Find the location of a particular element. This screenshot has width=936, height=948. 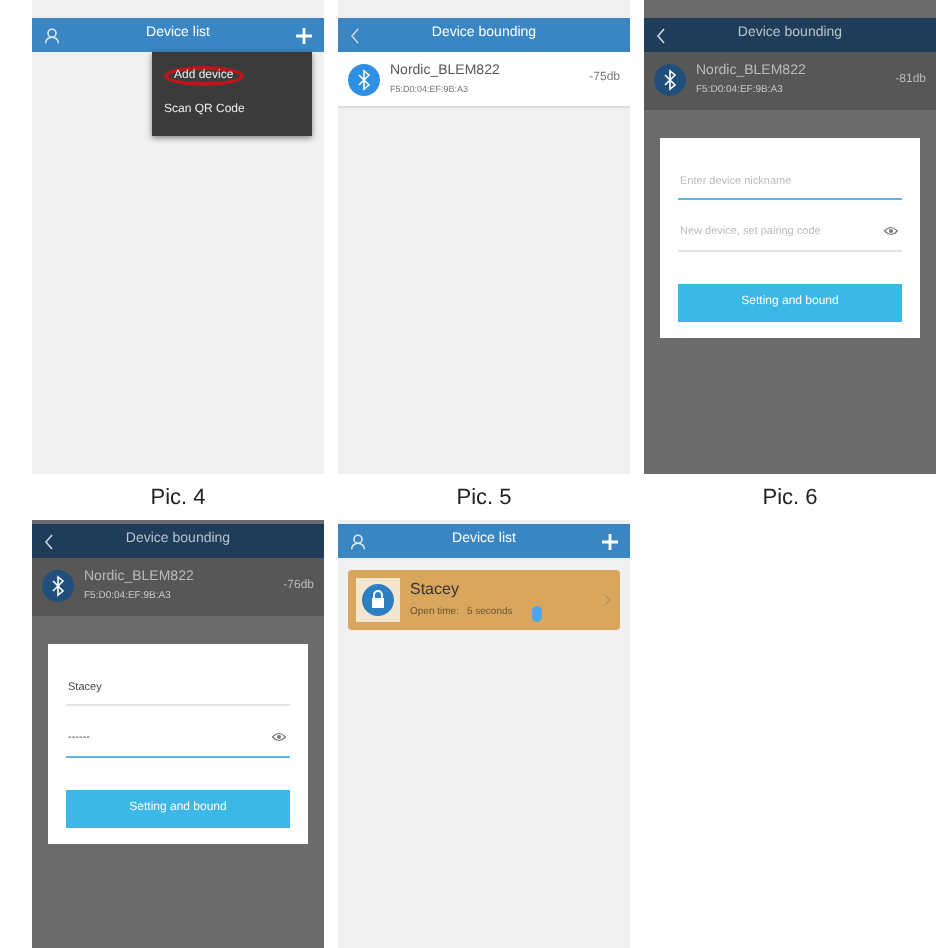

lock-icon is located at coordinates (378, 600).